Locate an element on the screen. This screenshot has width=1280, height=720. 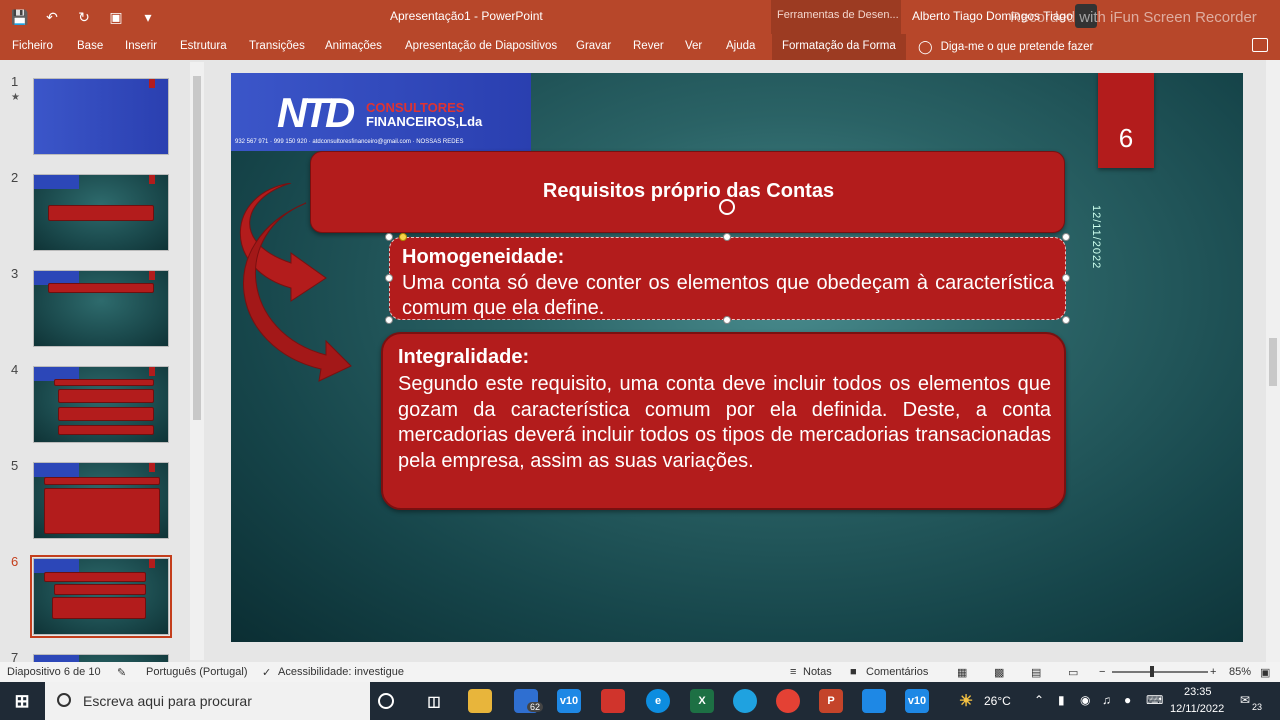
battery-icon: ▮ is located at coordinates (1061, 700).